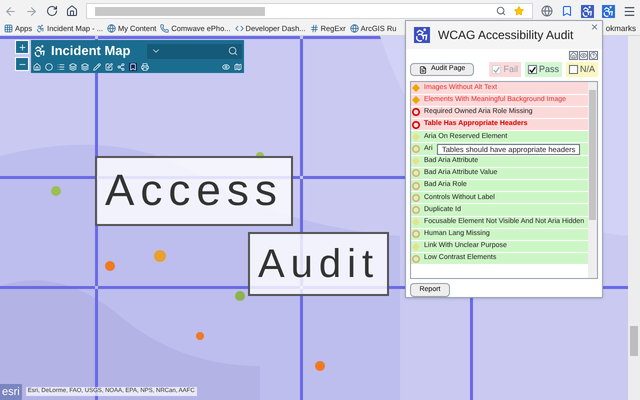  Describe the element at coordinates (133, 66) in the screenshot. I see `bookmark-icon` at that location.